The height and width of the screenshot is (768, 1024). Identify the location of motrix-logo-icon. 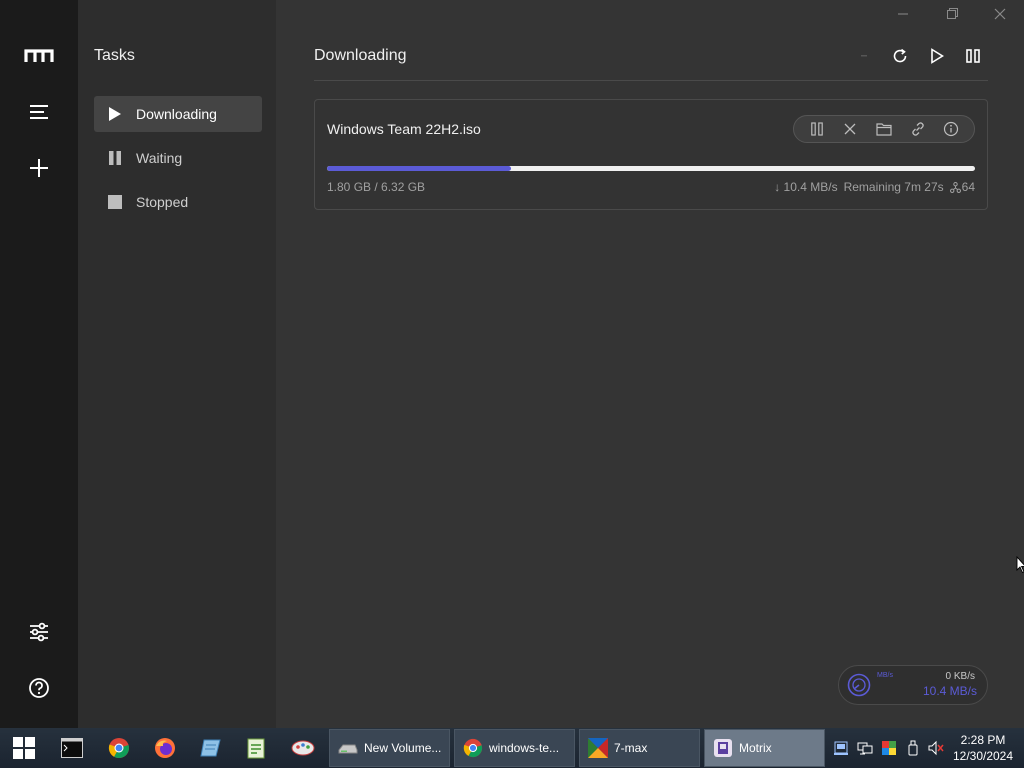
(39, 56).